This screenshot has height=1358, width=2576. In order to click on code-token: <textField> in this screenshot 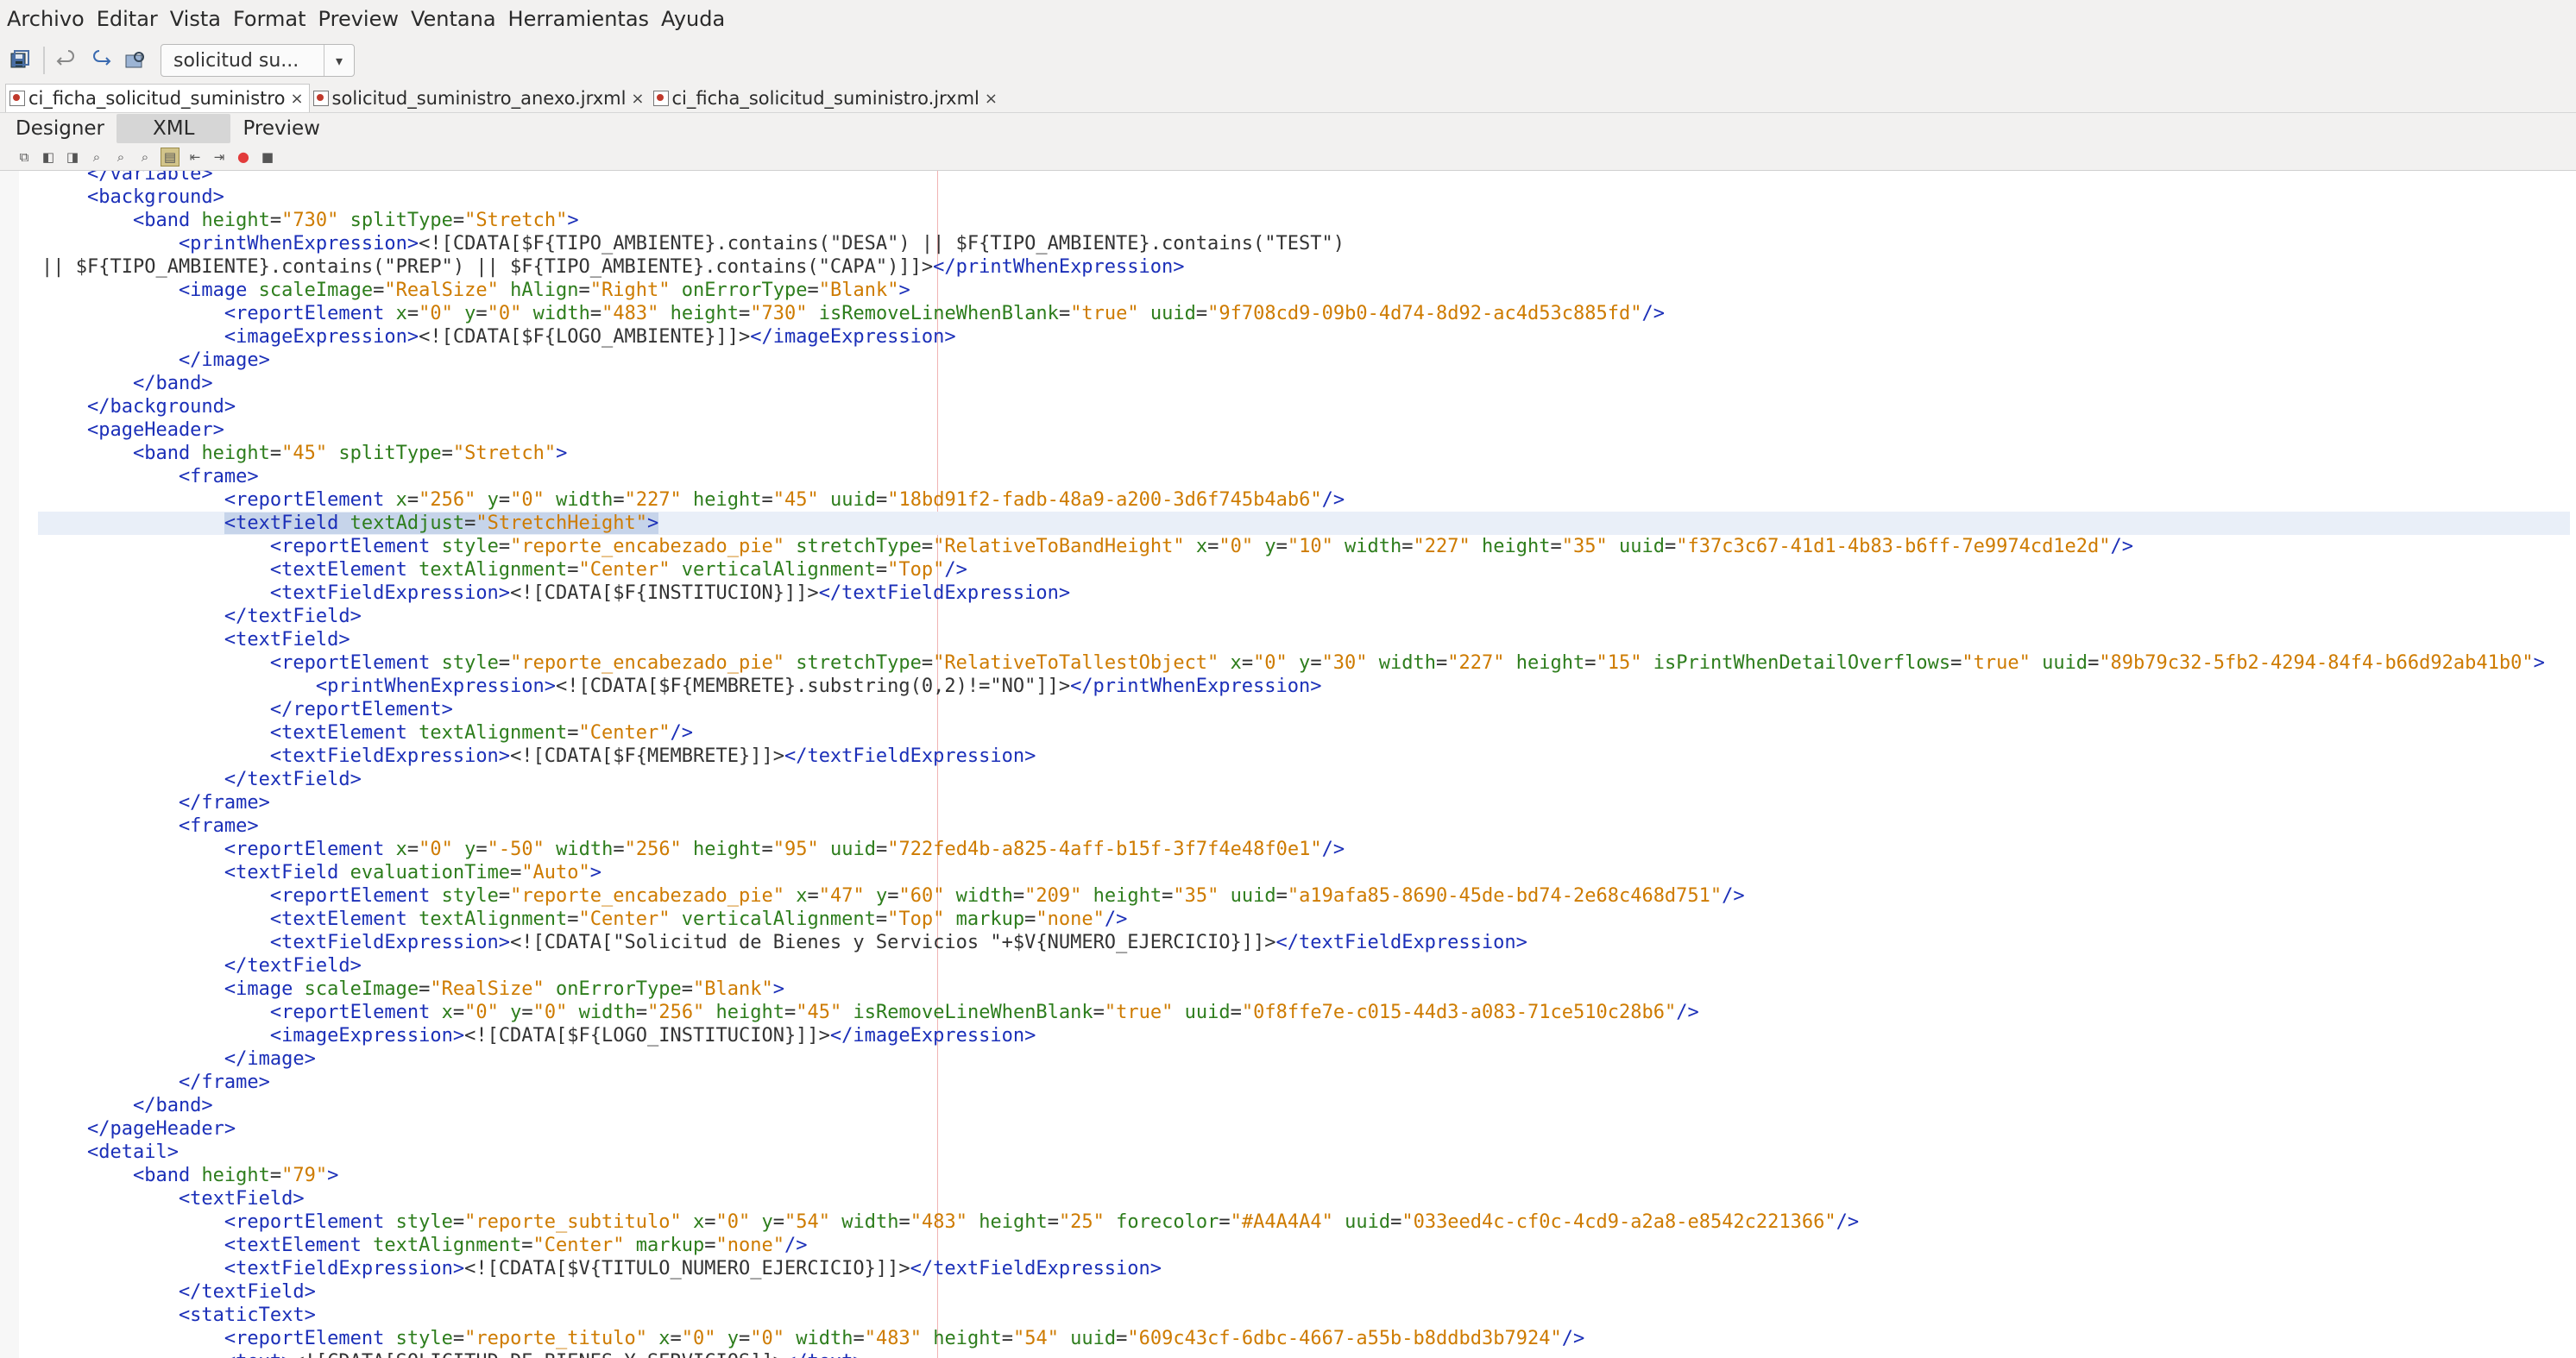, I will do `click(196, 640)`.